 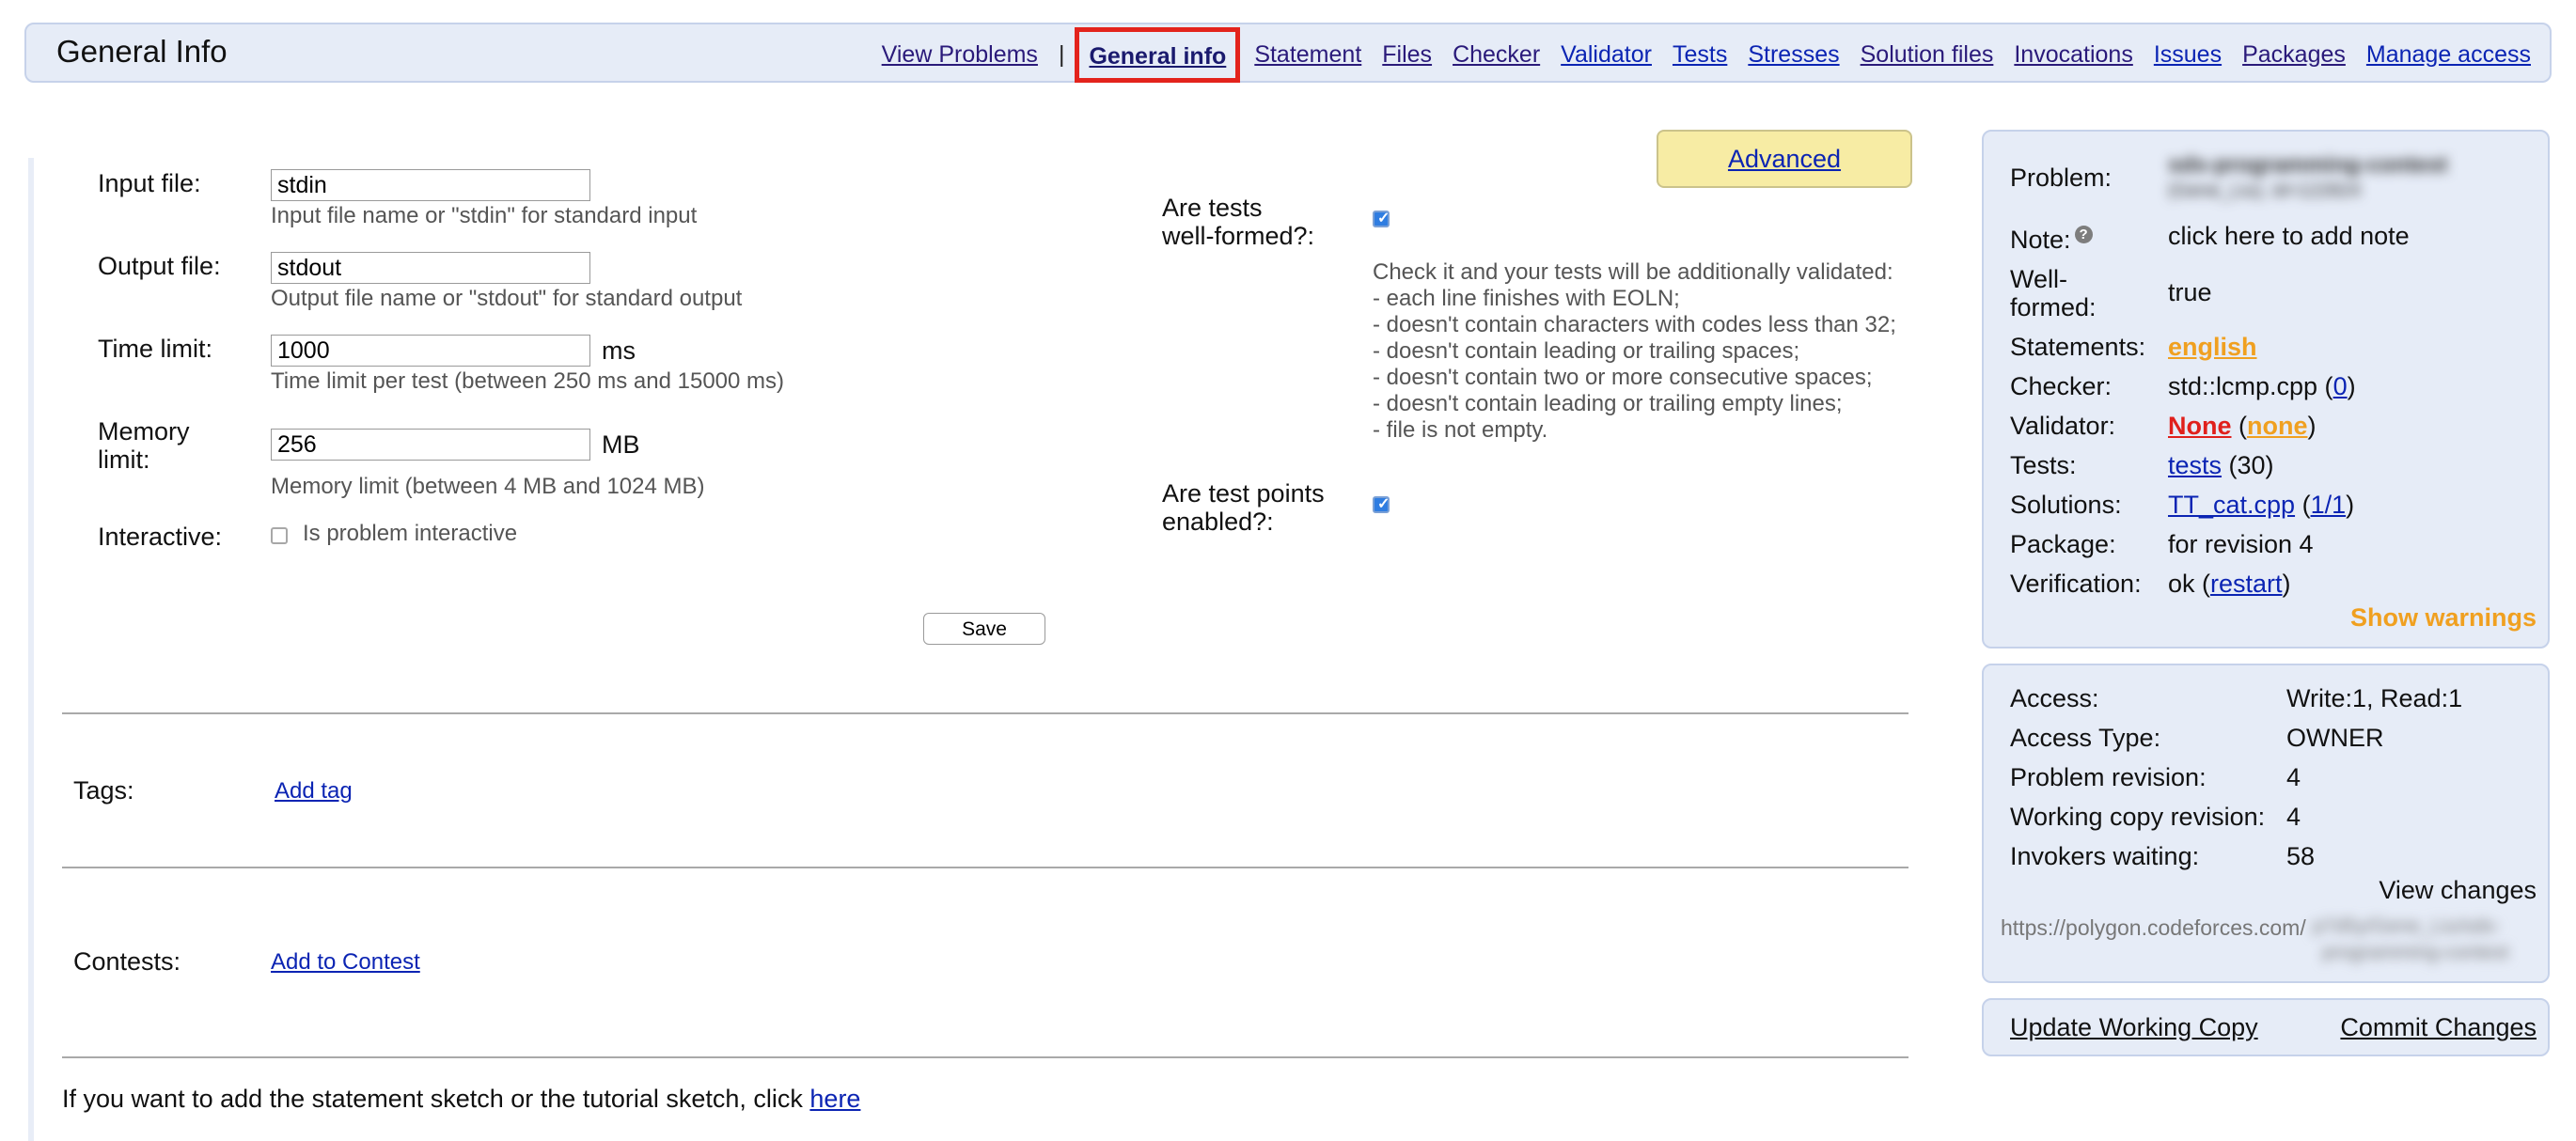 What do you see at coordinates (430, 351) in the screenshot?
I see `time-limit-field` at bounding box center [430, 351].